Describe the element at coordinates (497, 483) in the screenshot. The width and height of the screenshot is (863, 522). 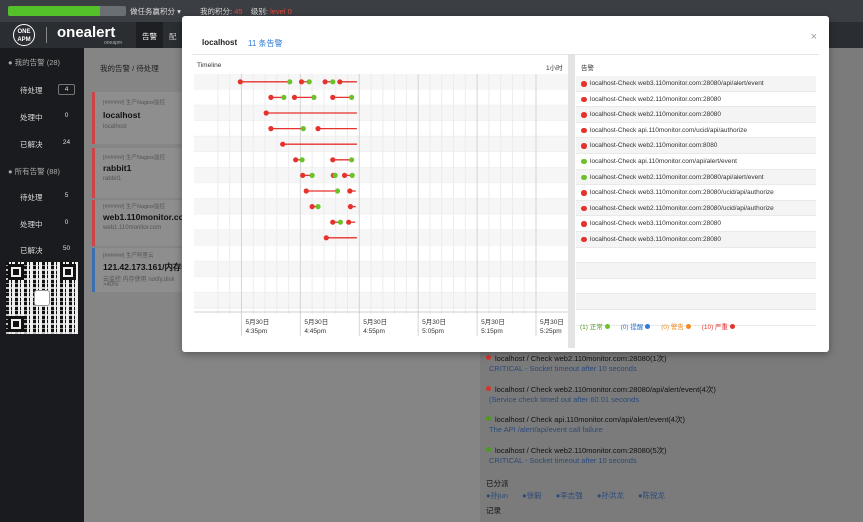
I see `assigned-heading: 已分派` at that location.